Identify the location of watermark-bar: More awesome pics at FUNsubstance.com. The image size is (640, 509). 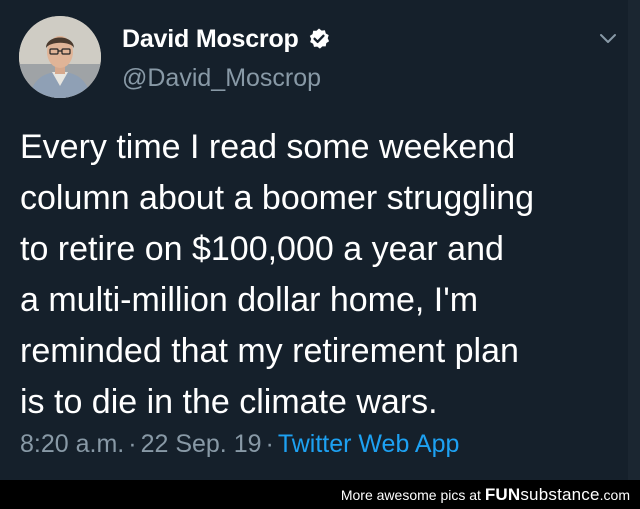
(320, 494).